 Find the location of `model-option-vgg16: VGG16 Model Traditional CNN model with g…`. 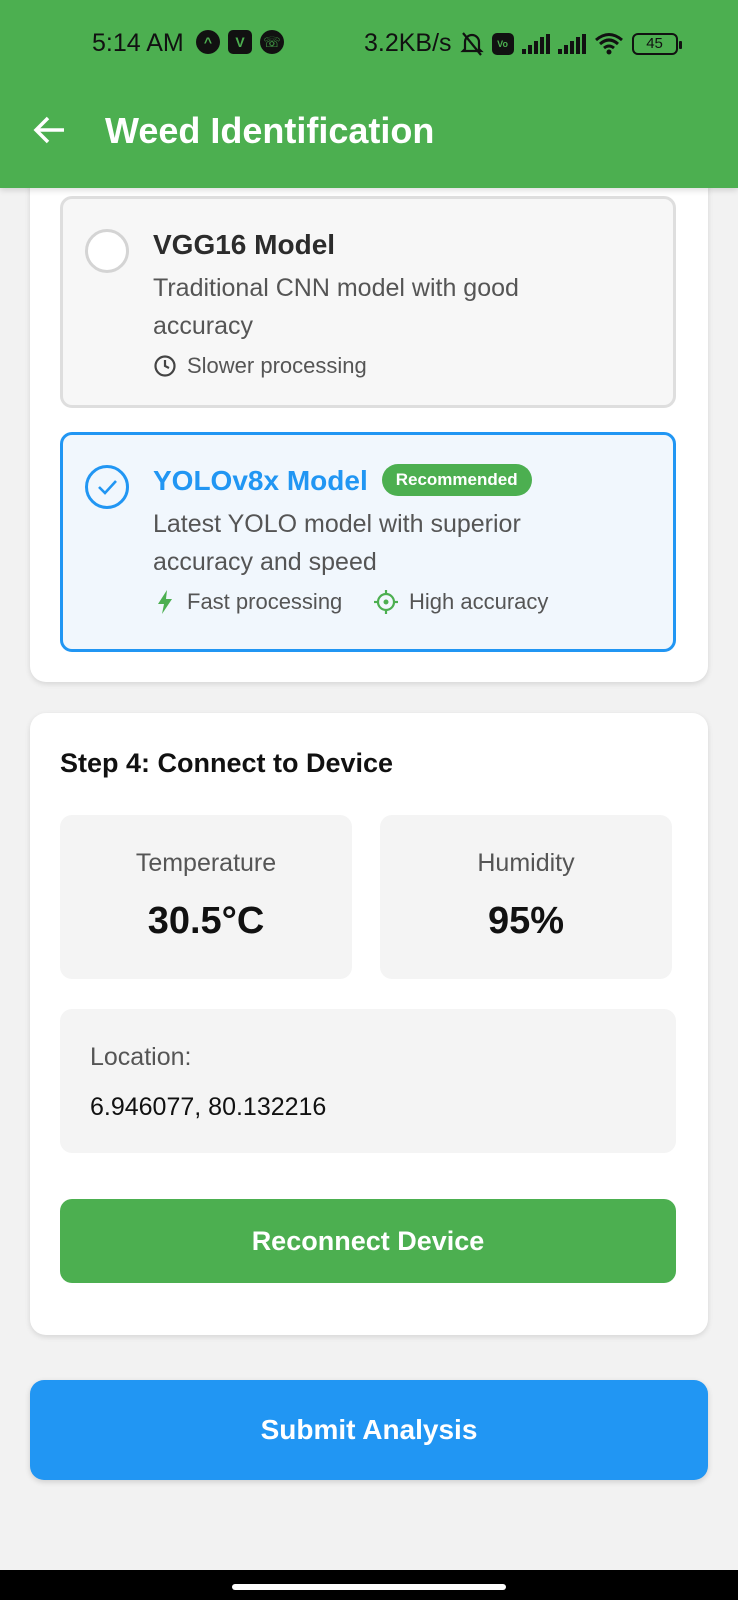

model-option-vgg16: VGG16 Model Traditional CNN model with g… is located at coordinates (368, 302).